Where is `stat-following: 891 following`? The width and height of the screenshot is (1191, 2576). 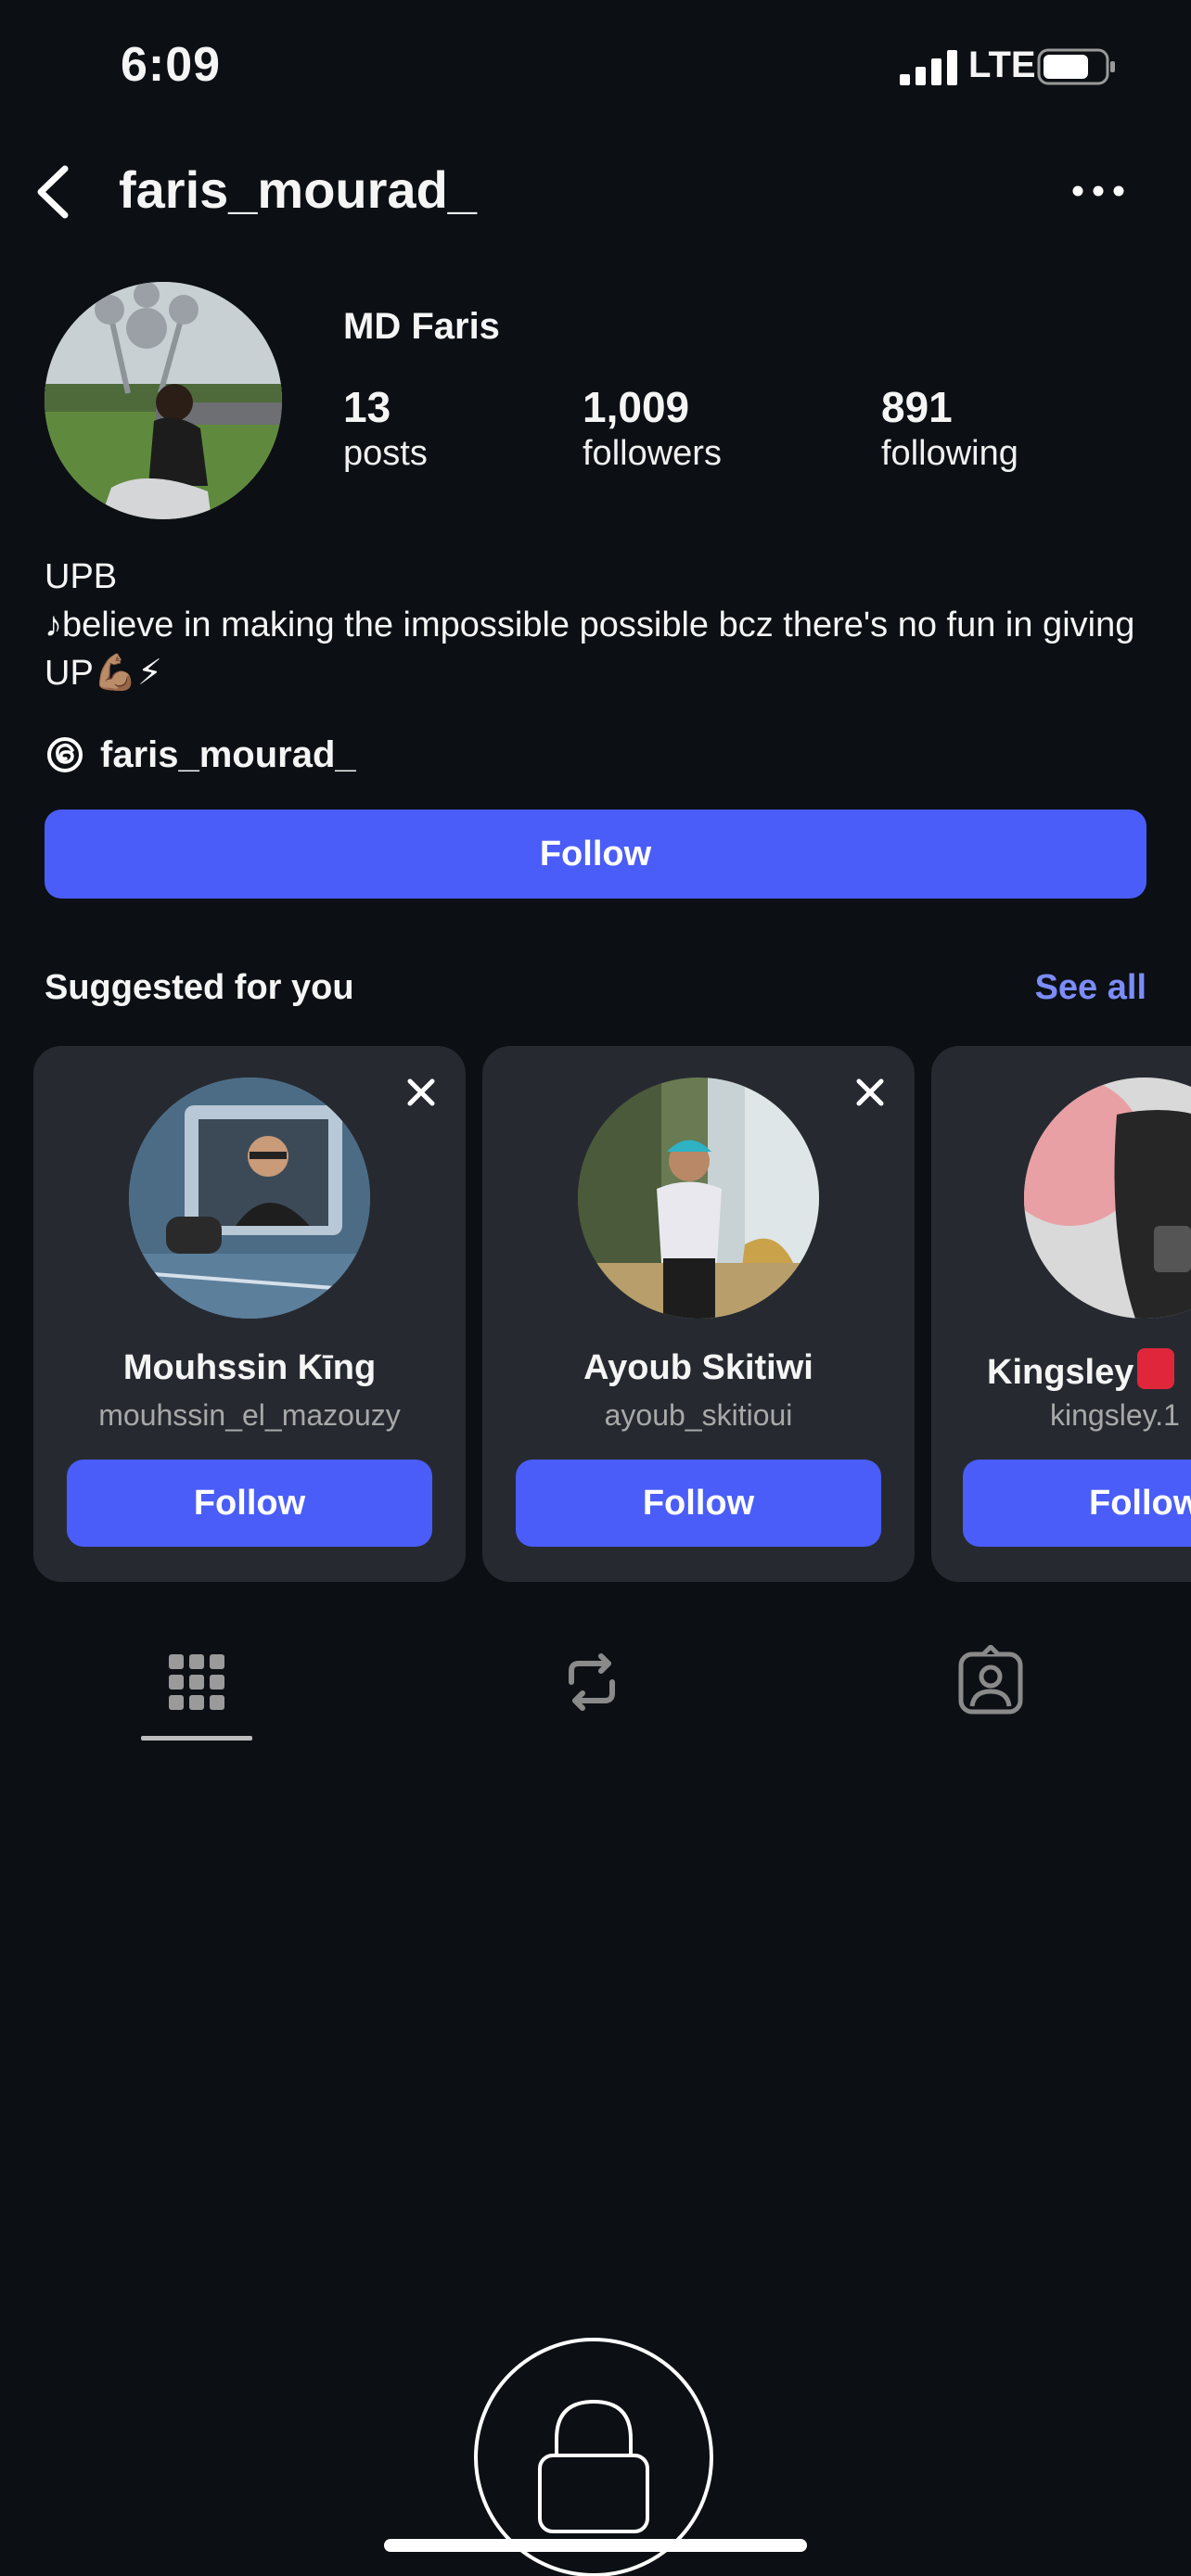 stat-following: 891 following is located at coordinates (949, 428).